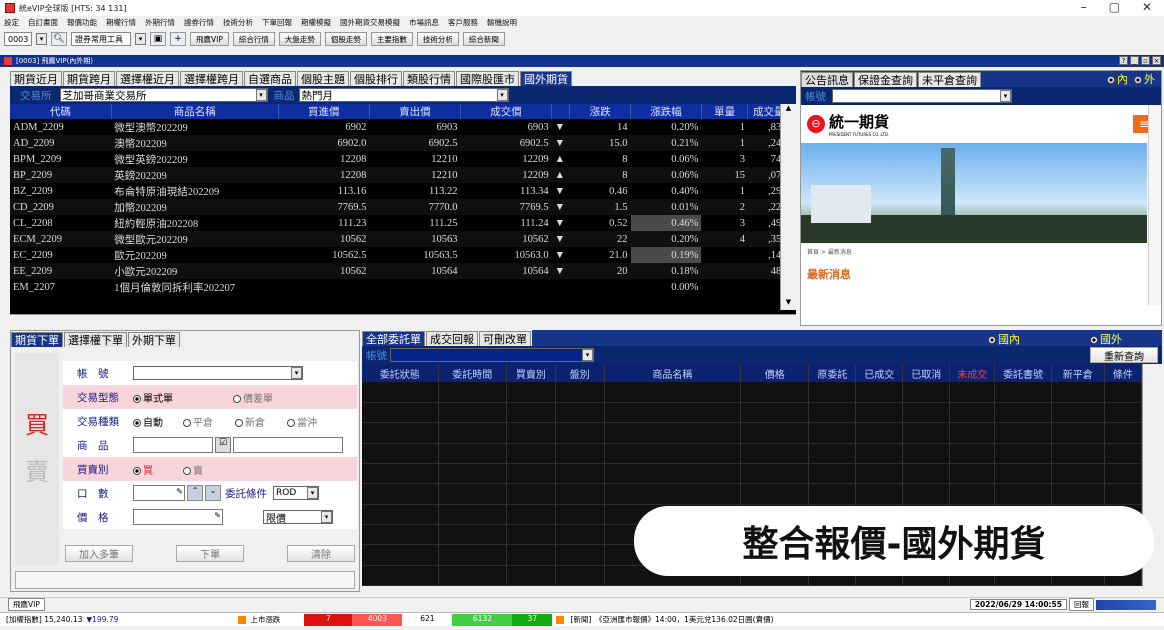  I want to click on quote-tab: 國際股匯市, so click(487, 78).